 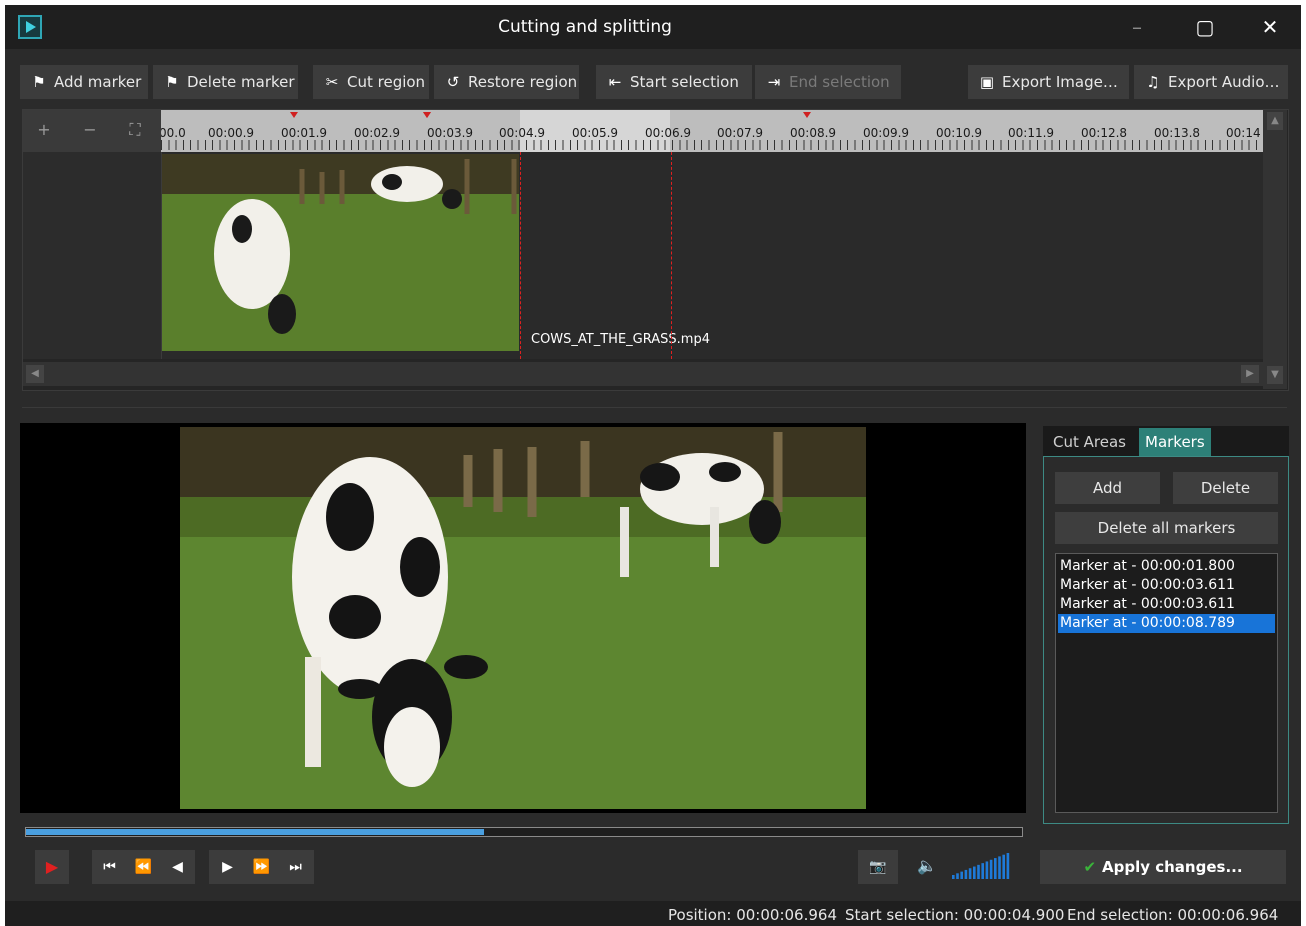 What do you see at coordinates (1275, 121) in the screenshot?
I see `scroll-up-icon: ▲` at bounding box center [1275, 121].